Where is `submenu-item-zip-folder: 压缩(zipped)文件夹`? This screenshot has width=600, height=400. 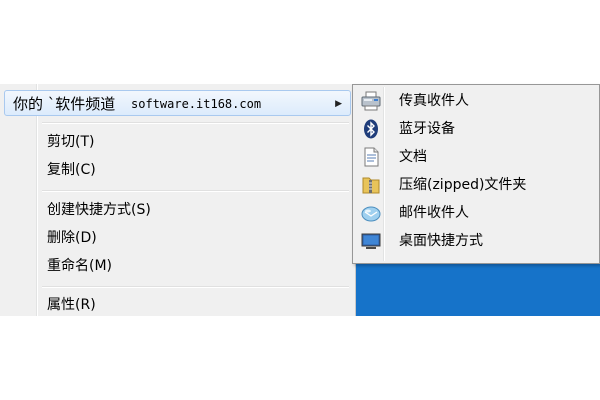 submenu-item-zip-folder: 压缩(zipped)文件夹 is located at coordinates (476, 185).